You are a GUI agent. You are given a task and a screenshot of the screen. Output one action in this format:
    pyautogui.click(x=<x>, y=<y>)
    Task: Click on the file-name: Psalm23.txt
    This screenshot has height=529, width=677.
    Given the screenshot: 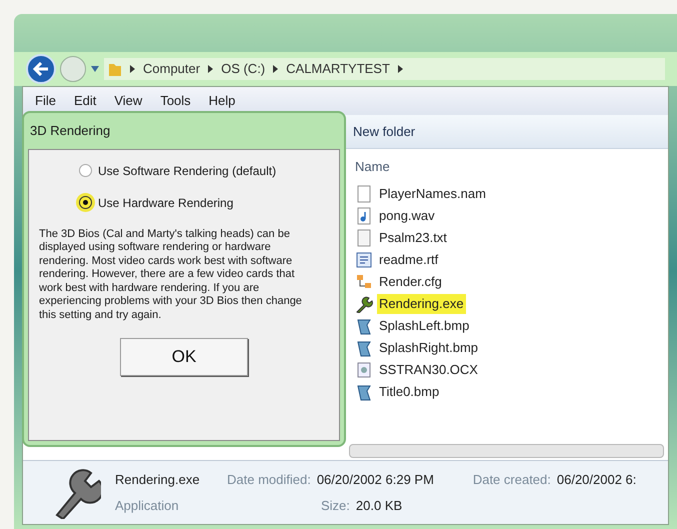 What is the action you would take?
    pyautogui.click(x=413, y=238)
    